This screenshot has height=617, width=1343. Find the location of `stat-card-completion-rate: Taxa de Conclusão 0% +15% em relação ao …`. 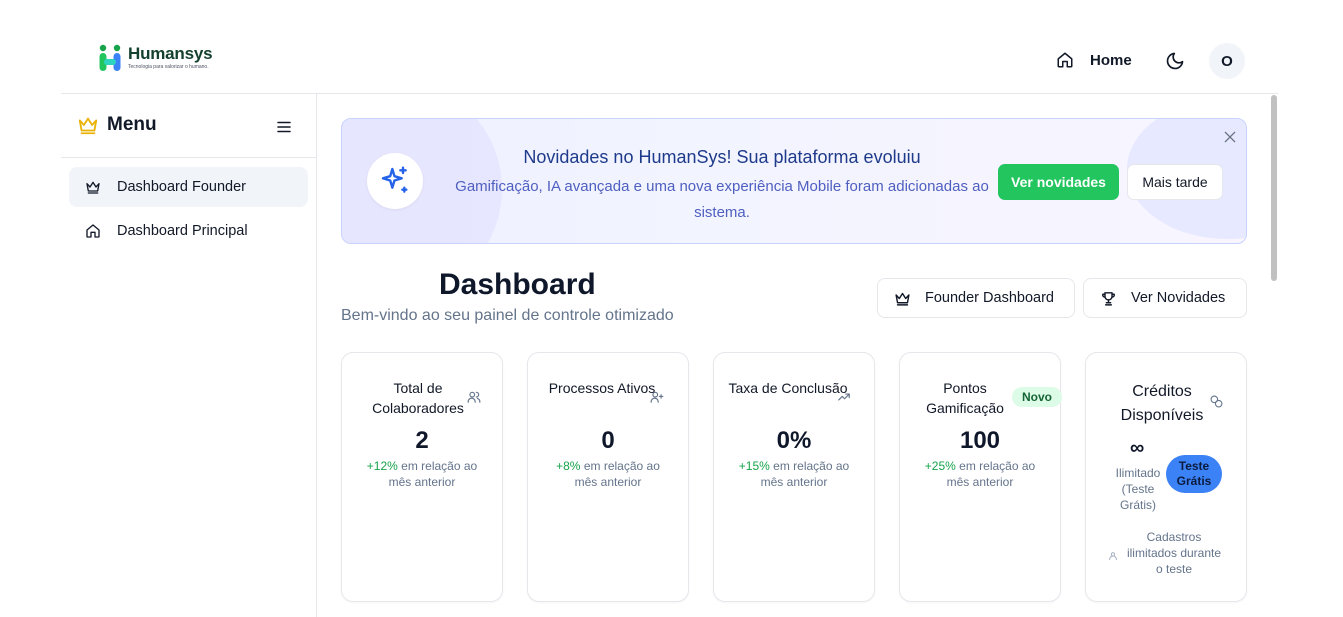

stat-card-completion-rate: Taxa de Conclusão 0% +15% em relação ao … is located at coordinates (794, 477).